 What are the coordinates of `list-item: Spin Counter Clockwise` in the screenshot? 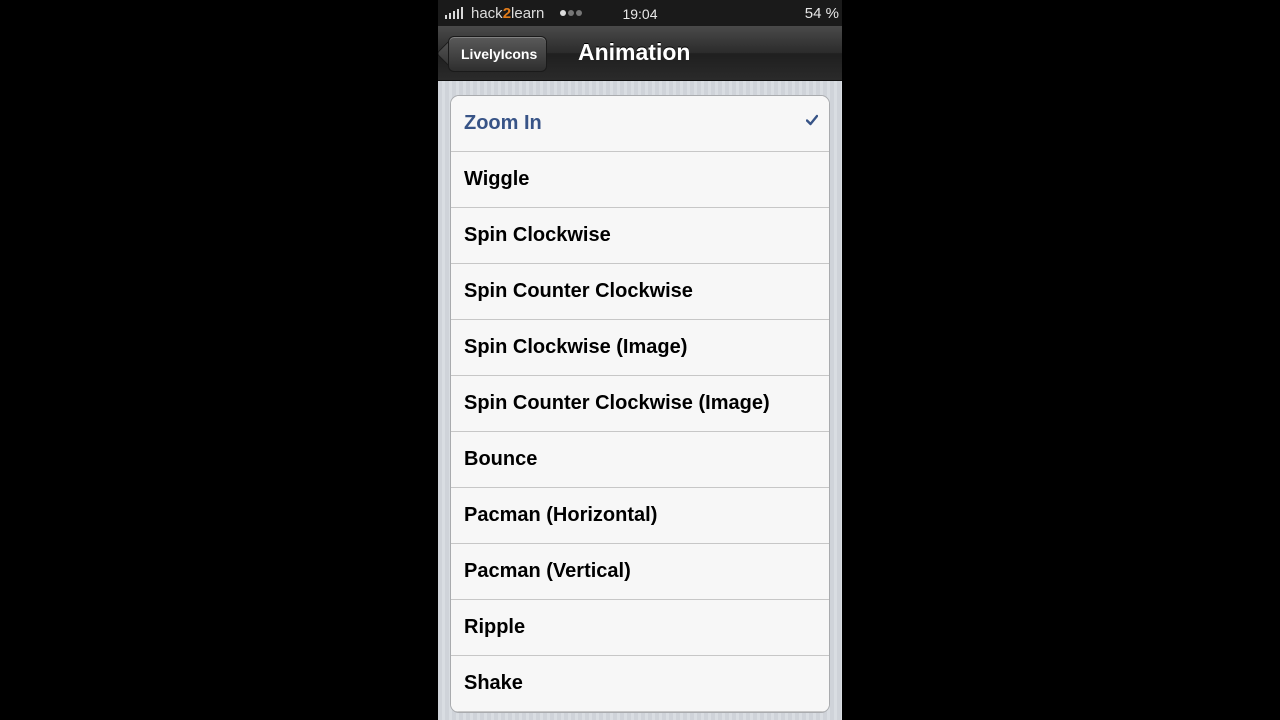 It's located at (640, 292).